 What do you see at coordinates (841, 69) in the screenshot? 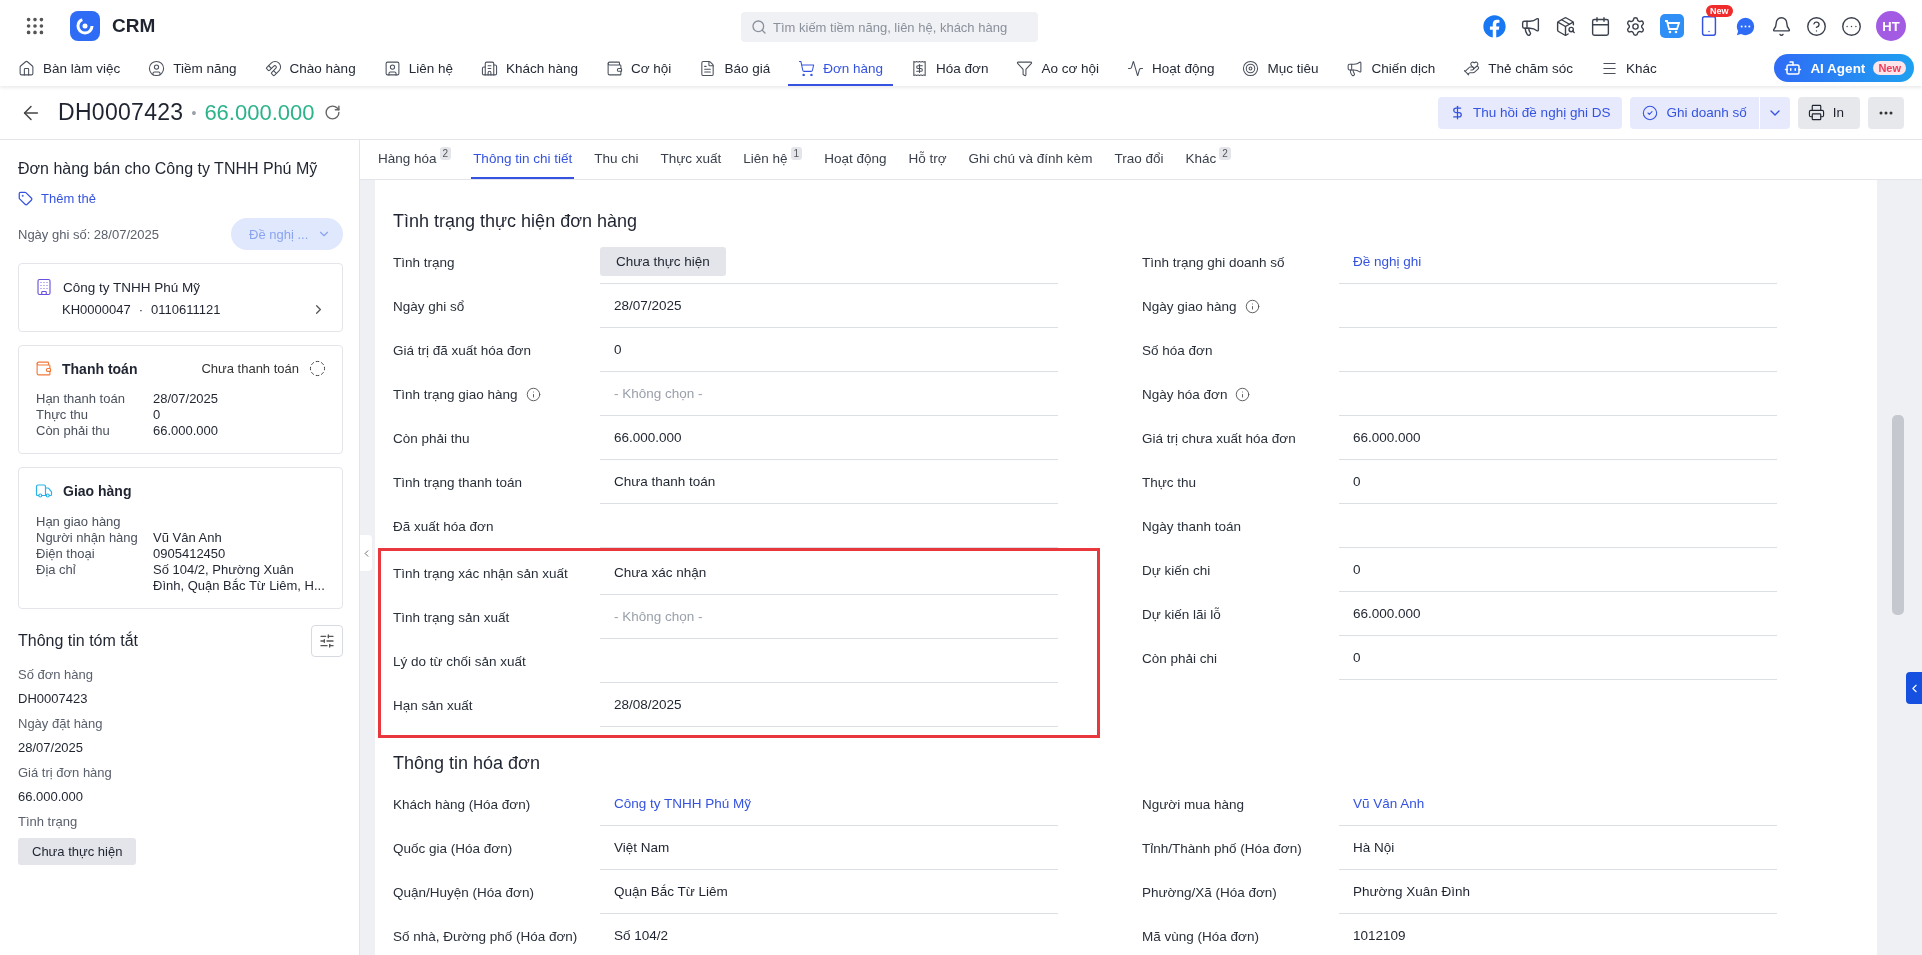
I see `nav-item: Đơn hàng` at bounding box center [841, 69].